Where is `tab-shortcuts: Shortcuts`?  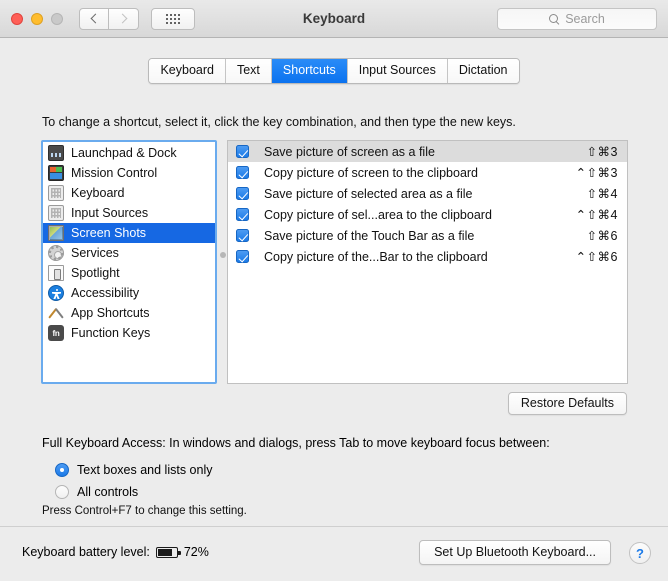 tab-shortcuts: Shortcuts is located at coordinates (309, 71).